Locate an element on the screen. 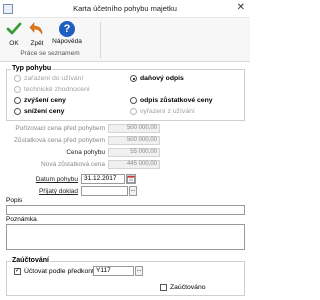 This screenshot has height=300, width=320. checkbox-box: ✓ is located at coordinates (17, 271).